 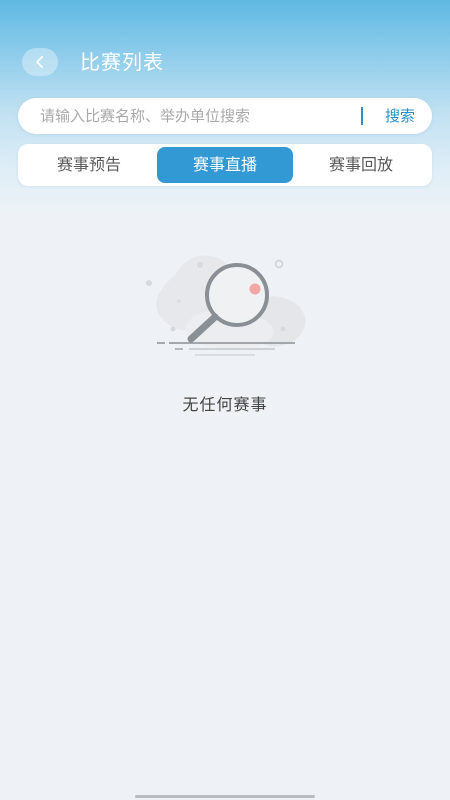 I want to click on tab-replay: 赛事回放, so click(x=361, y=165).